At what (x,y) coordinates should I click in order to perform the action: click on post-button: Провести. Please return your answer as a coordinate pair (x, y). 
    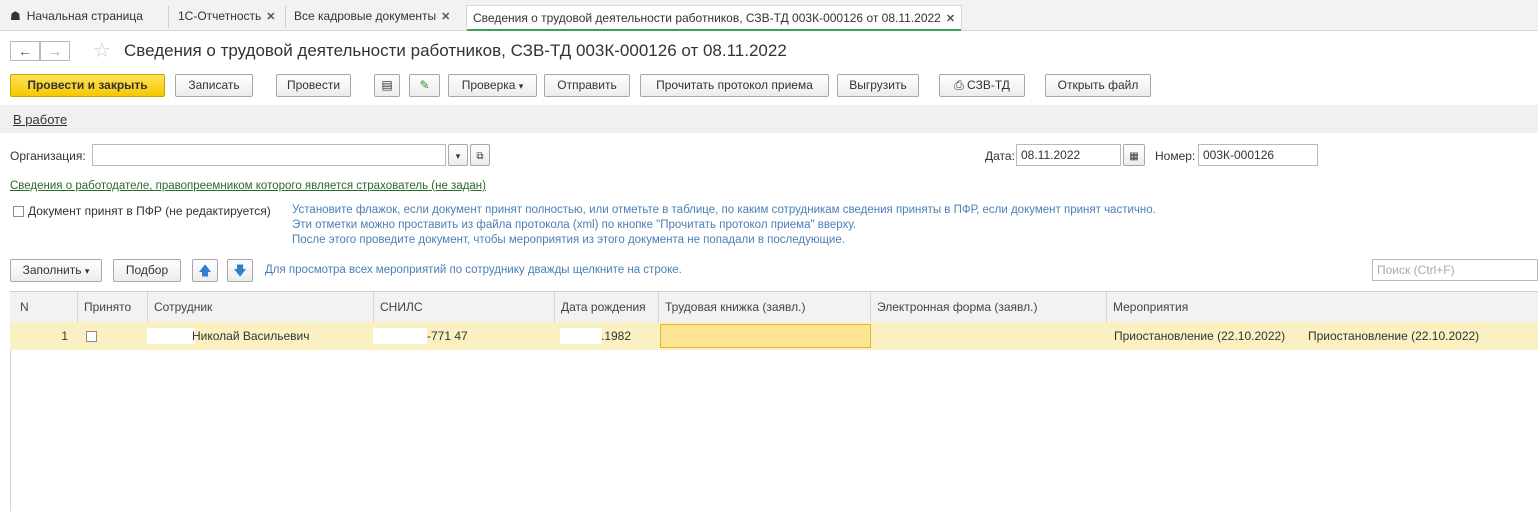
    Looking at the image, I should click on (313, 85).